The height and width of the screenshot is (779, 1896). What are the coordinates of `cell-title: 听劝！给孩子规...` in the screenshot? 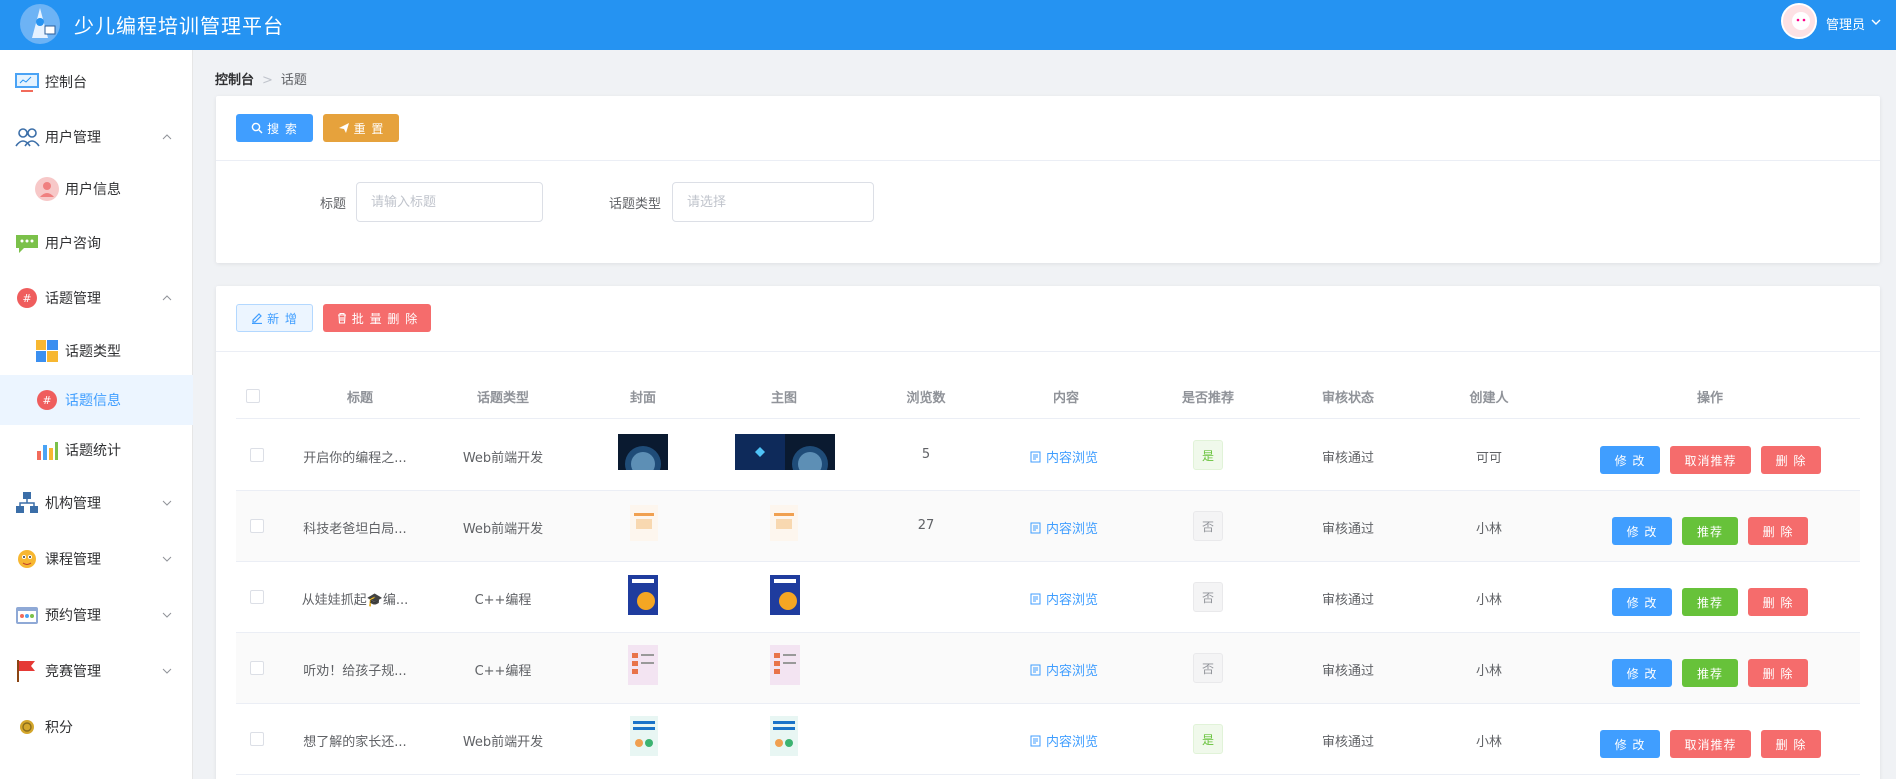 It's located at (355, 671).